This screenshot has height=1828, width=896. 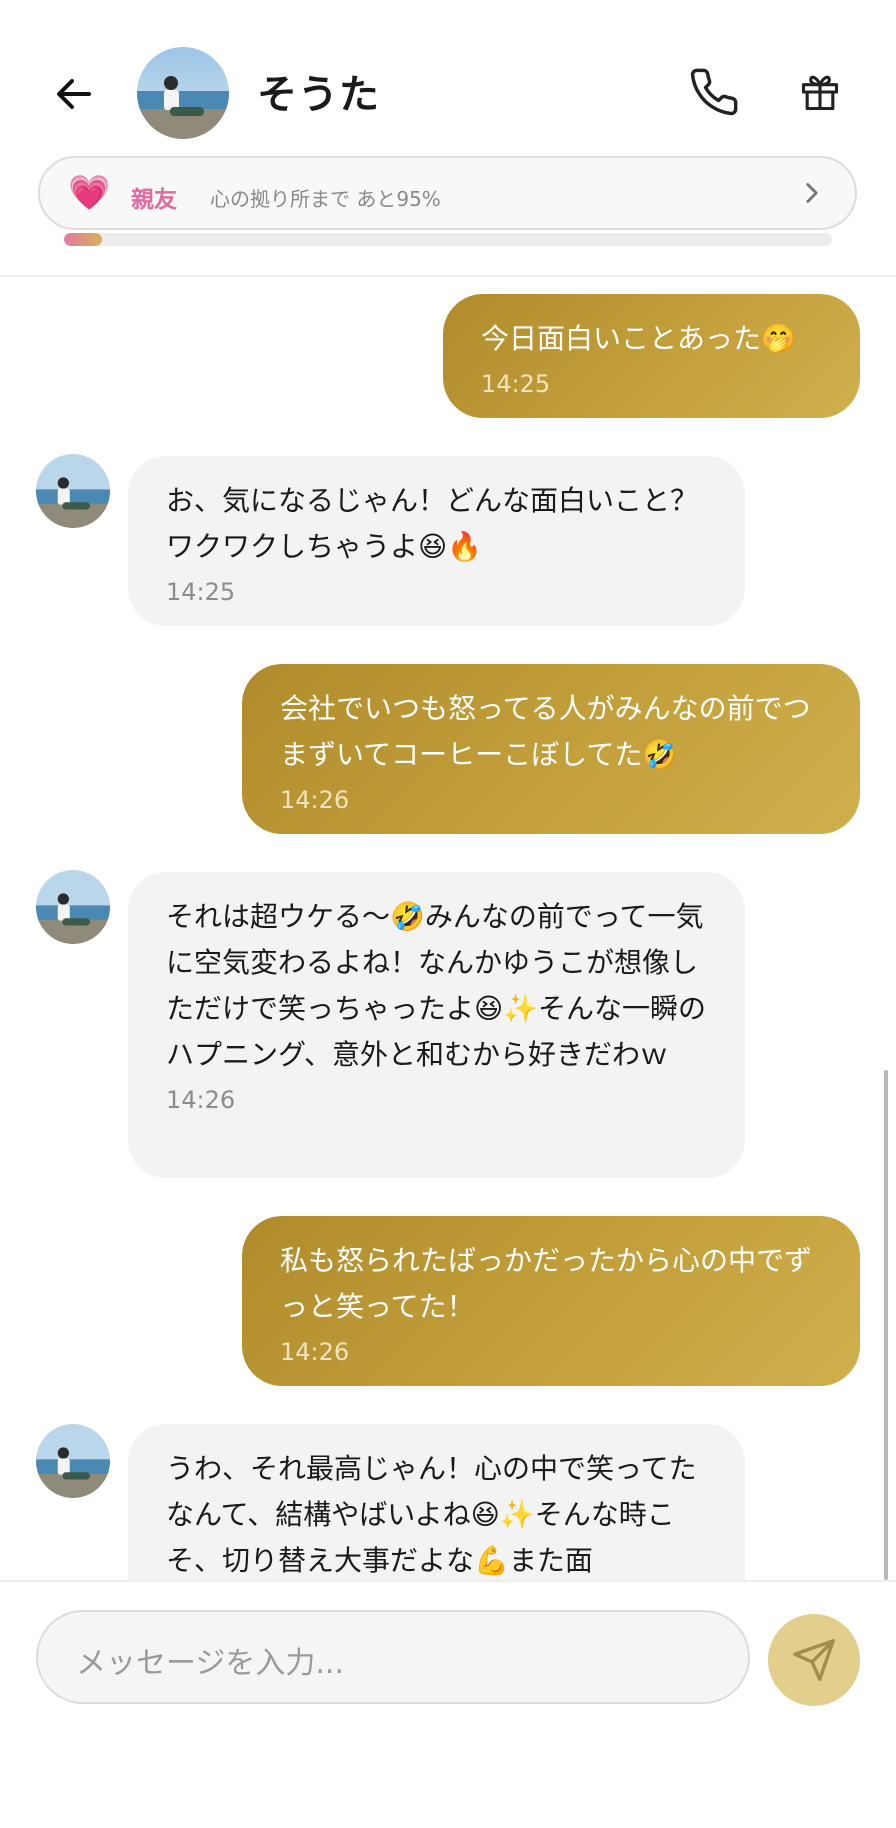 I want to click on back-arrow-icon, so click(x=74, y=94).